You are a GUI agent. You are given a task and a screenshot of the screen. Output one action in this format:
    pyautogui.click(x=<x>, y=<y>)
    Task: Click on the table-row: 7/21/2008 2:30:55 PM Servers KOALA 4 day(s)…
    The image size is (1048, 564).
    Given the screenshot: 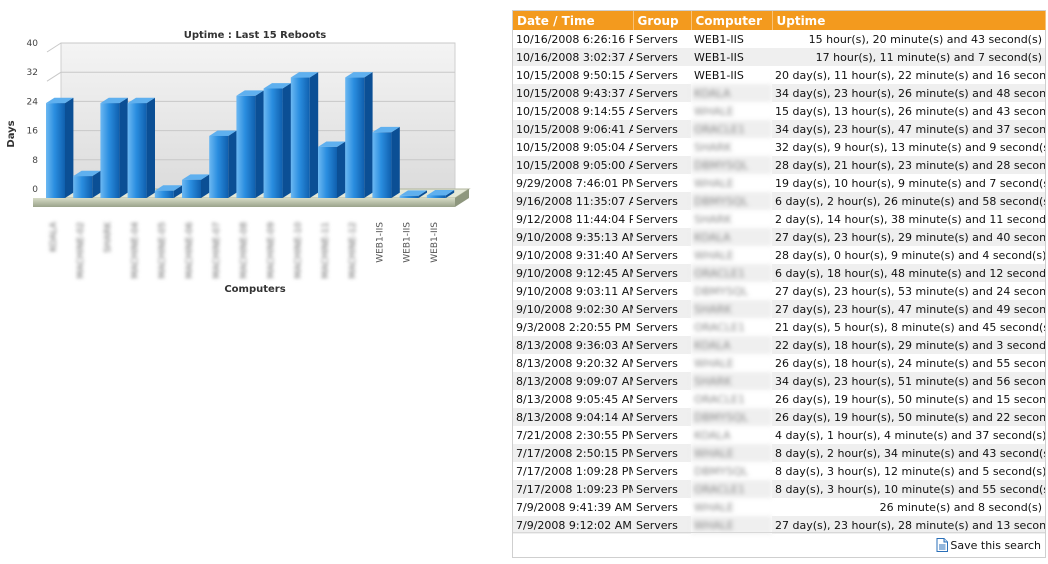 What is the action you would take?
    pyautogui.click(x=779, y=435)
    